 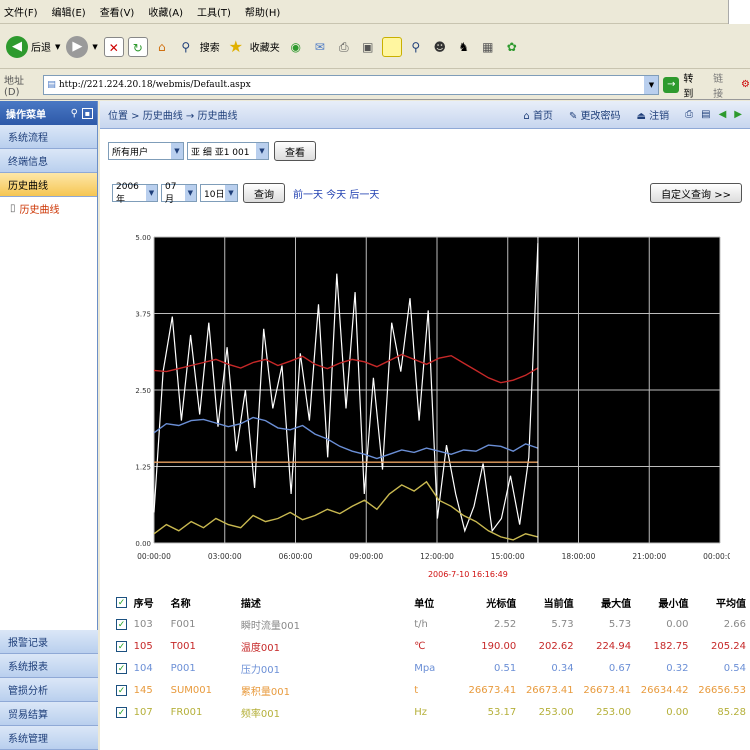 What do you see at coordinates (48, 208) in the screenshot?
I see `sidebar-subitem-history-curve: ▯ 历史曲线` at bounding box center [48, 208].